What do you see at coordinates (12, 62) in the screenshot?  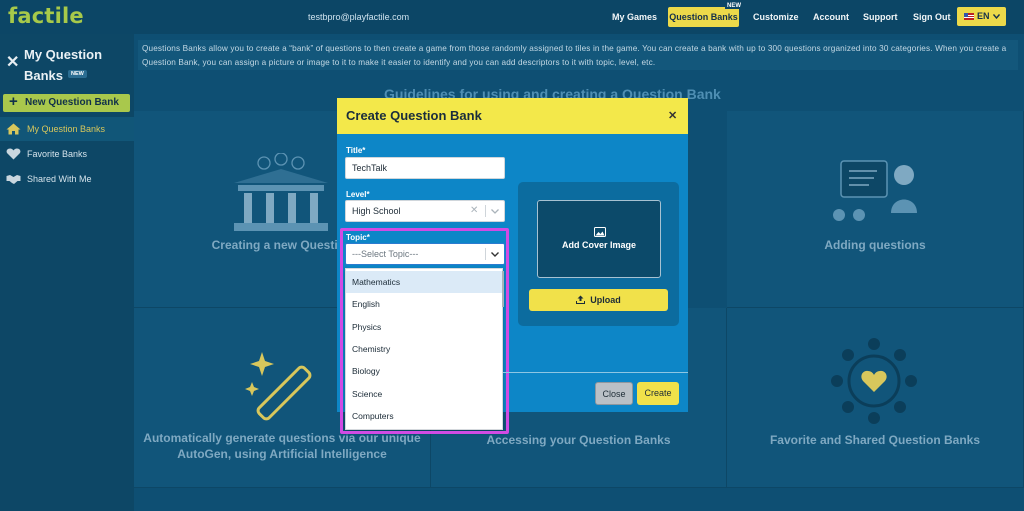 I see `close-icon: ✕` at bounding box center [12, 62].